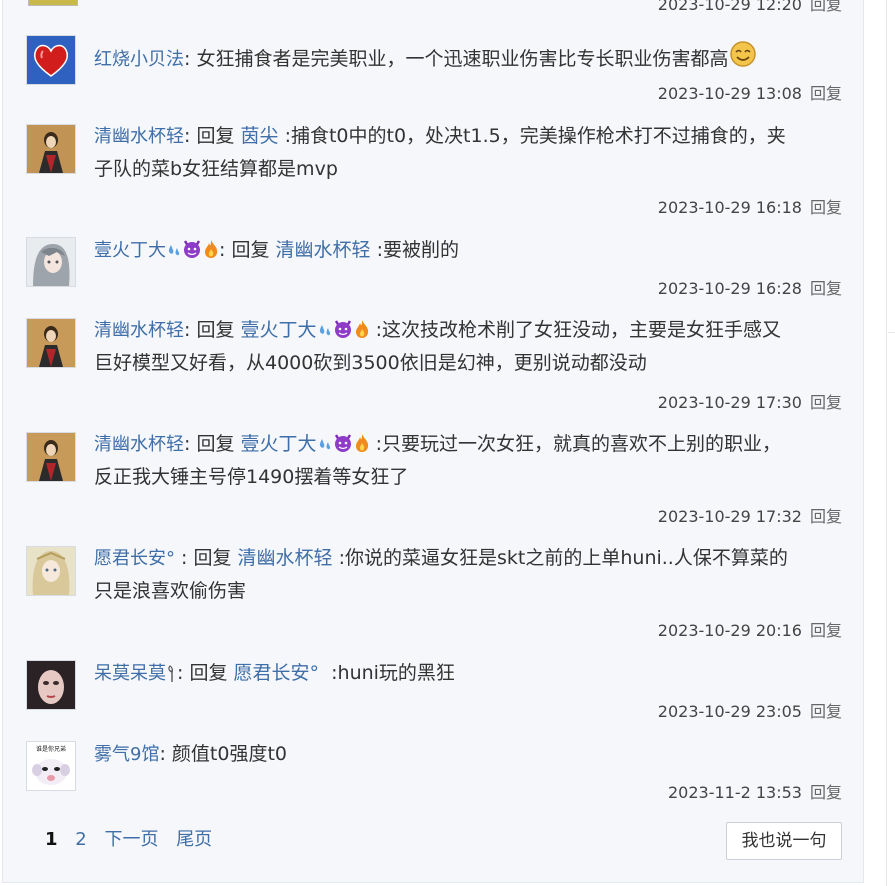 This screenshot has height=886, width=895. Describe the element at coordinates (130, 673) in the screenshot. I see `comment-username: 呆莫呆莫` at that location.